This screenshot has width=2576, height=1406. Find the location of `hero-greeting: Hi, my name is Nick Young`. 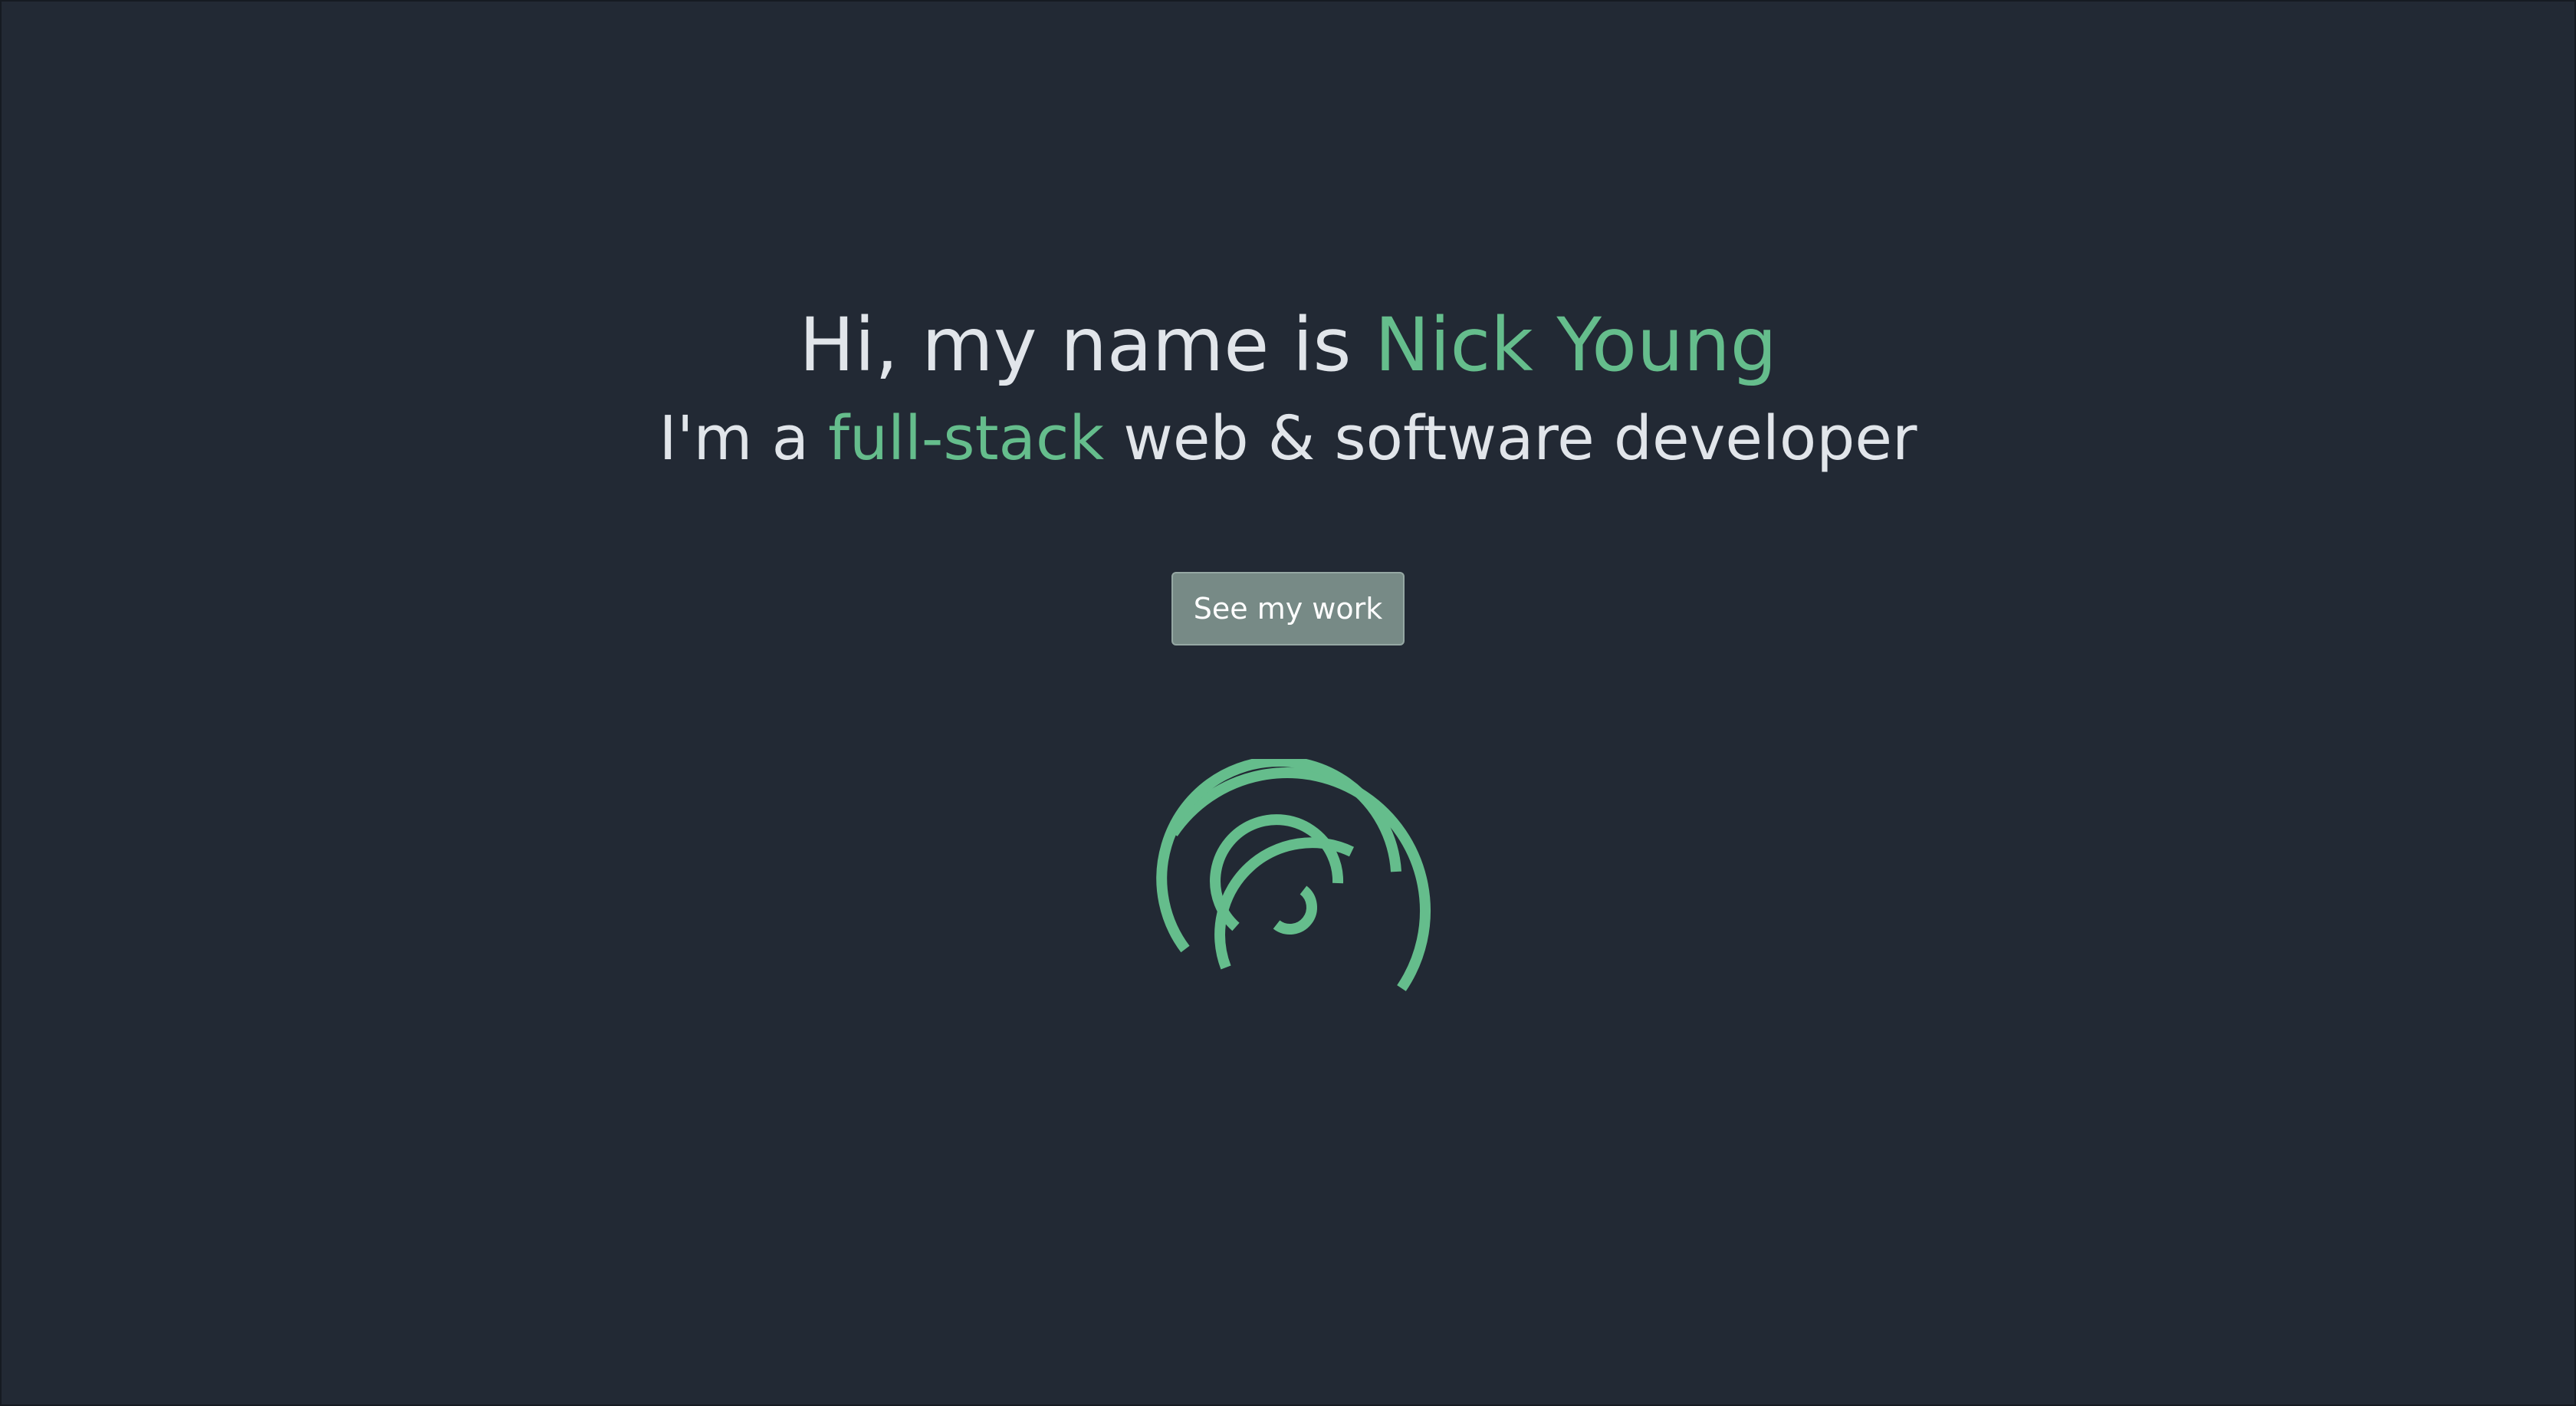

hero-greeting: Hi, my name is Nick Young is located at coordinates (1288, 345).